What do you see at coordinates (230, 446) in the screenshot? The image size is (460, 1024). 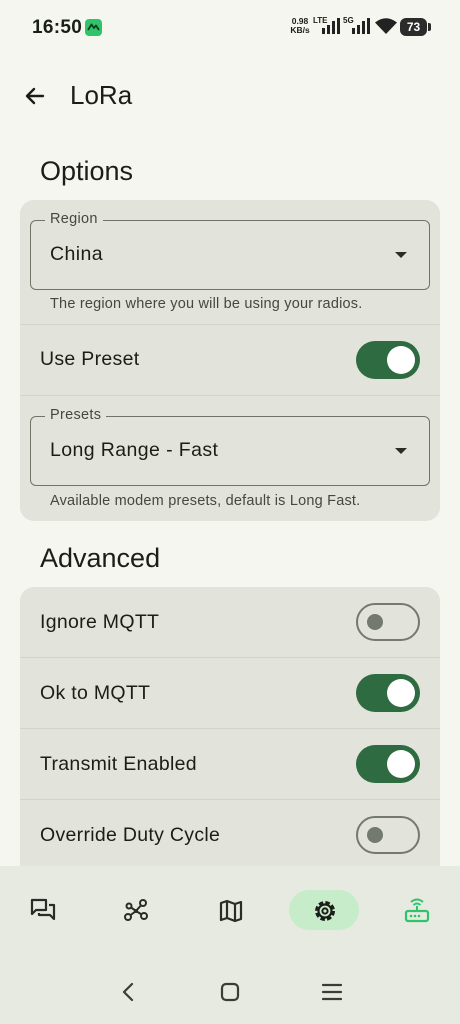 I see `presets-dropdown: Presets Long Range - Fast` at bounding box center [230, 446].